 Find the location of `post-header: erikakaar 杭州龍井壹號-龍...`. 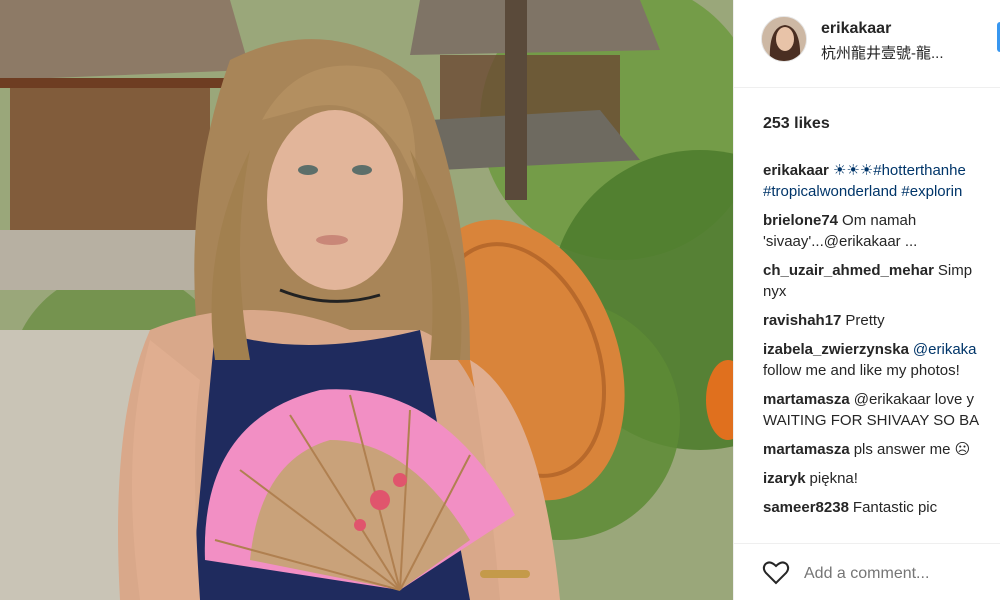

post-header: erikakaar 杭州龍井壹號-龍... is located at coordinates (867, 44).